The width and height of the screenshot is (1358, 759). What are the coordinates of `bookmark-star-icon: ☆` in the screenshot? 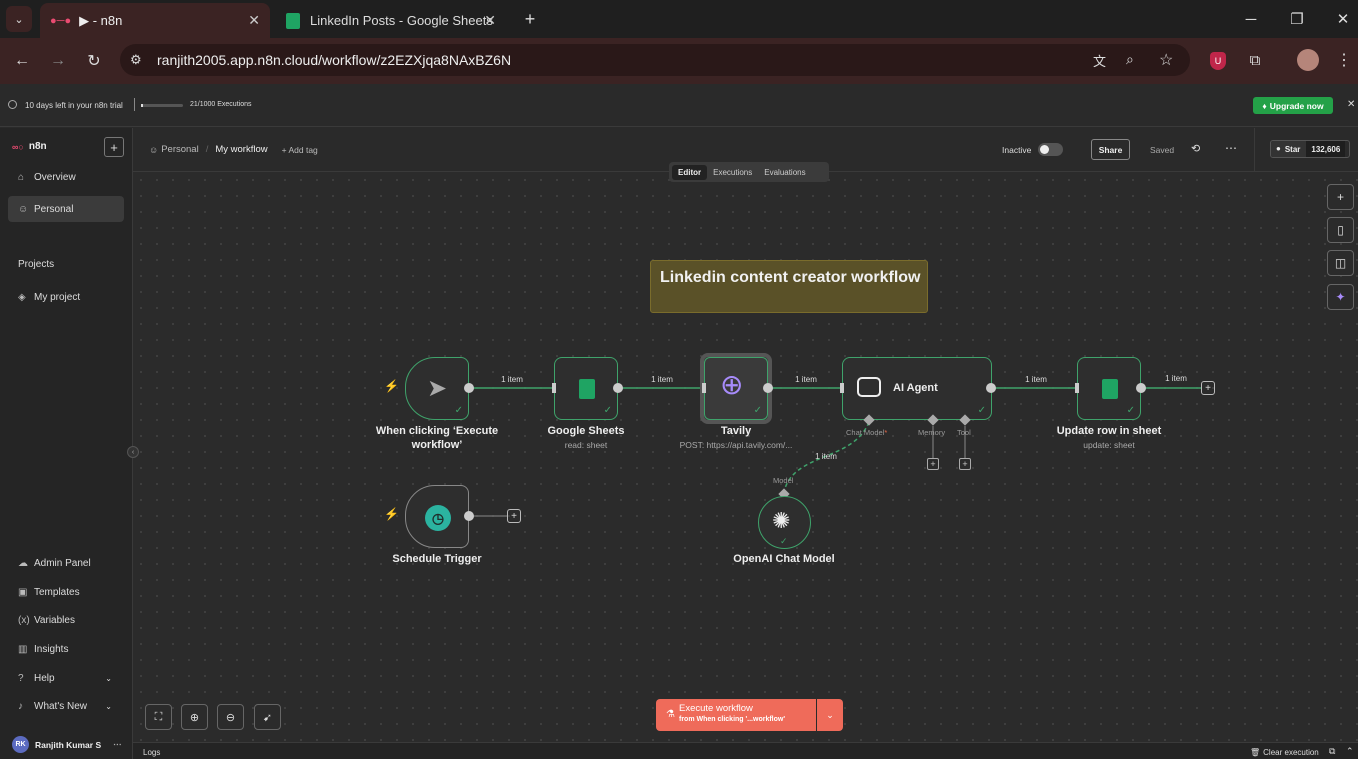 It's located at (1166, 60).